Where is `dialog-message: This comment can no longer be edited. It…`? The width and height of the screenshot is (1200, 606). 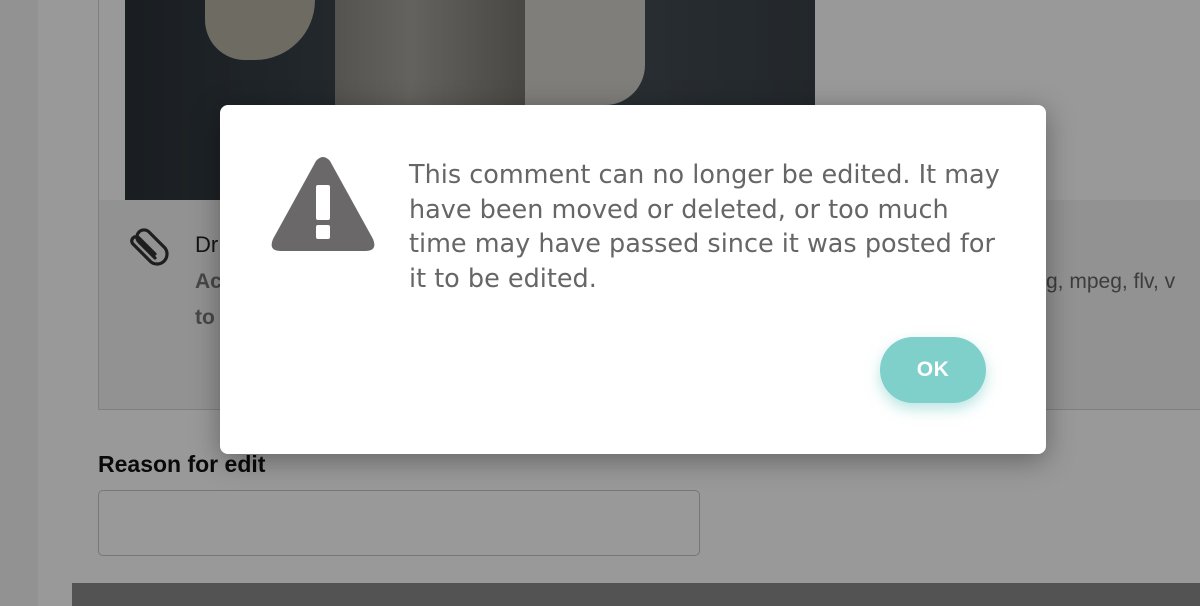 dialog-message: This comment can no longer be edited. It… is located at coordinates (704, 227).